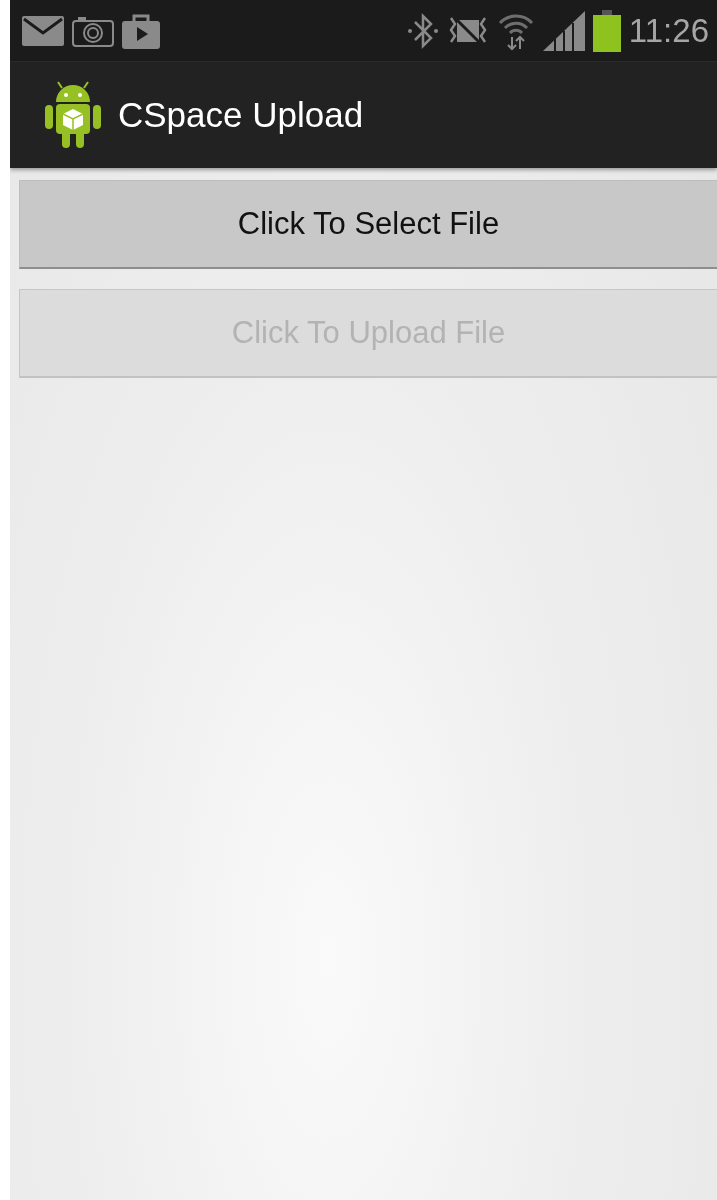 The image size is (717, 1200). What do you see at coordinates (422, 30) in the screenshot?
I see `bluetooth-icon` at bounding box center [422, 30].